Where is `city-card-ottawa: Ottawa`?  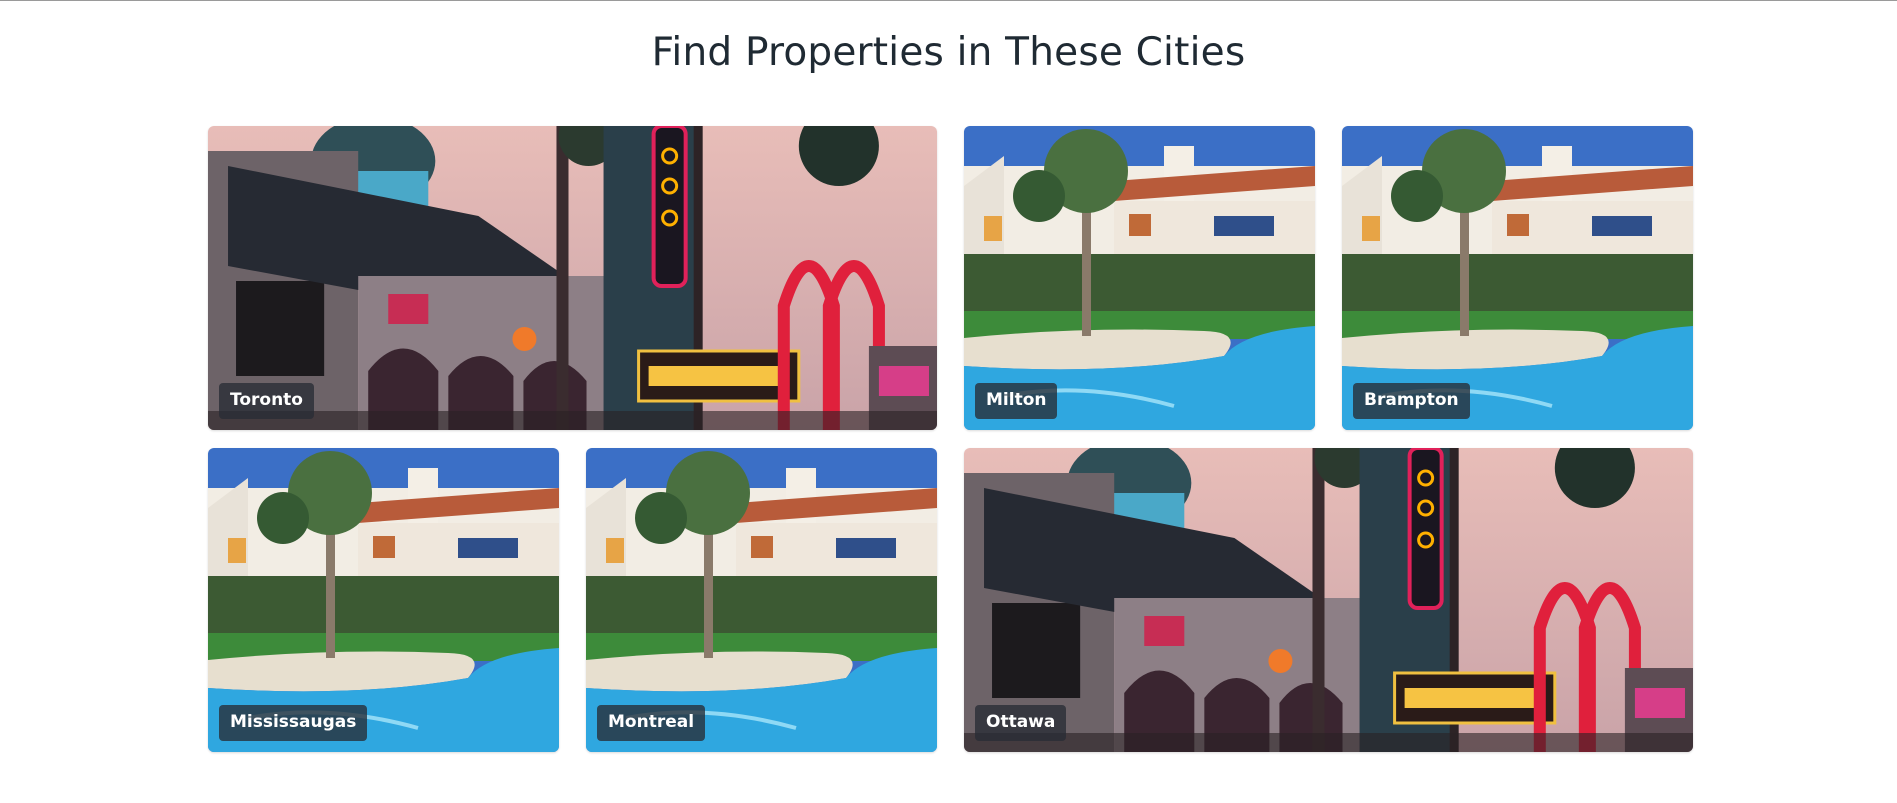
city-card-ottawa: Ottawa is located at coordinates (1328, 600).